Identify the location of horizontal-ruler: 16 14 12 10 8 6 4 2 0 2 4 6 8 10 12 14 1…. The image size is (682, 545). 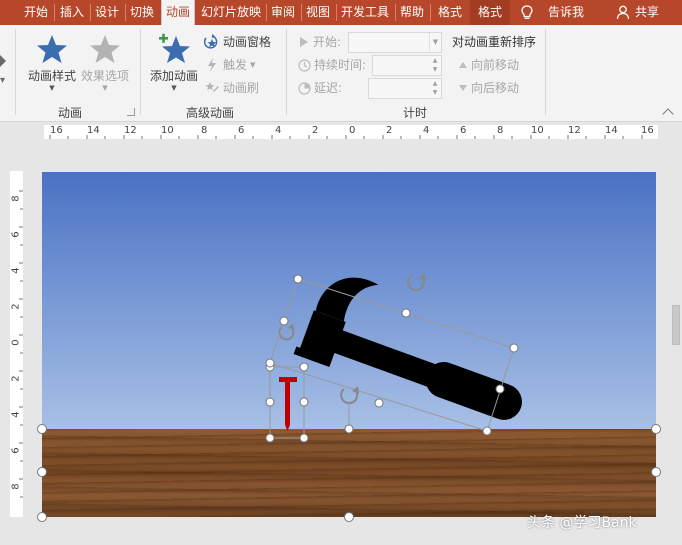
(351, 132).